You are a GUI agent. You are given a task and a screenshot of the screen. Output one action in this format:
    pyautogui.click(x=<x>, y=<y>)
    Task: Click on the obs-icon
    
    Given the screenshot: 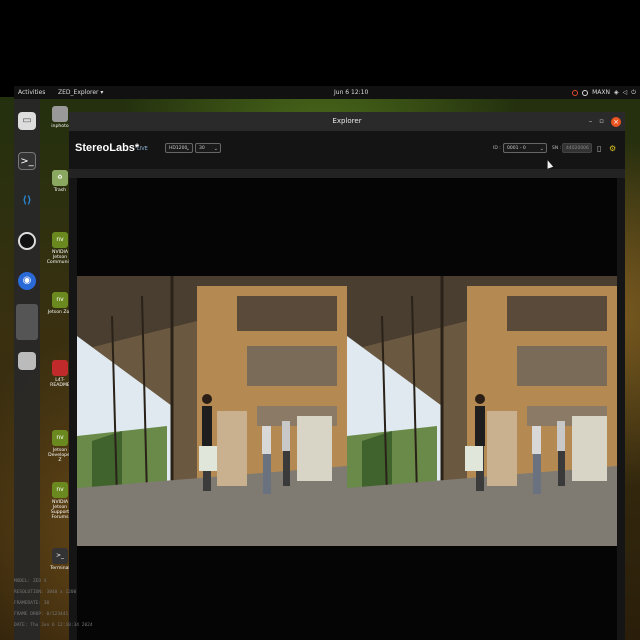 What is the action you would take?
    pyautogui.click(x=27, y=241)
    